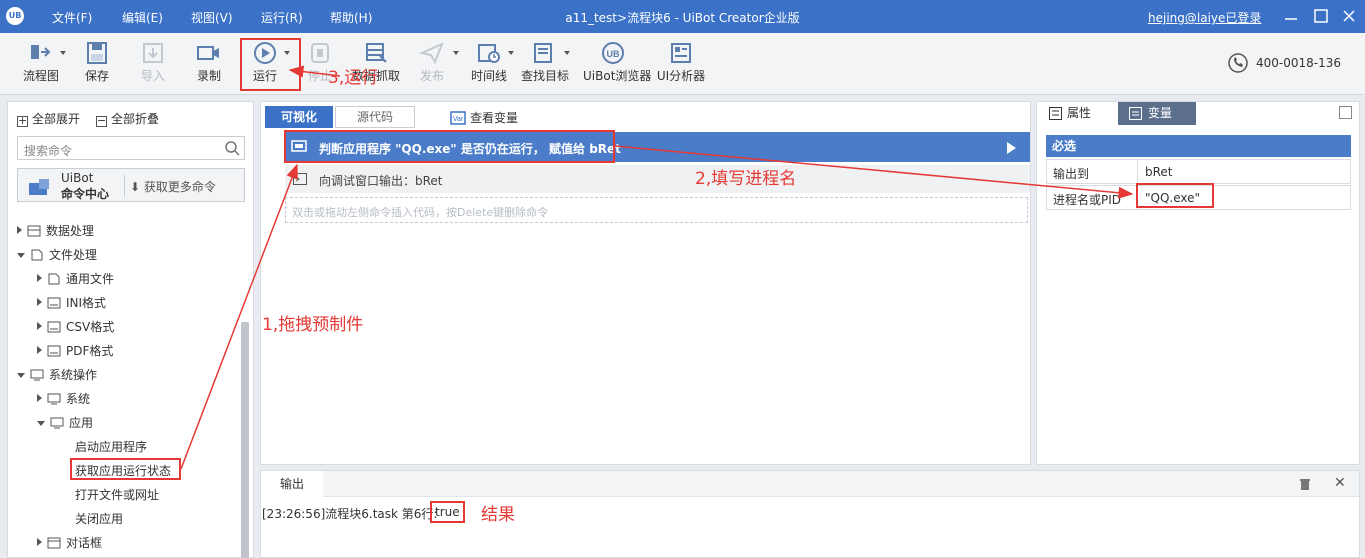  I want to click on menu-run: 运行(R), so click(282, 17).